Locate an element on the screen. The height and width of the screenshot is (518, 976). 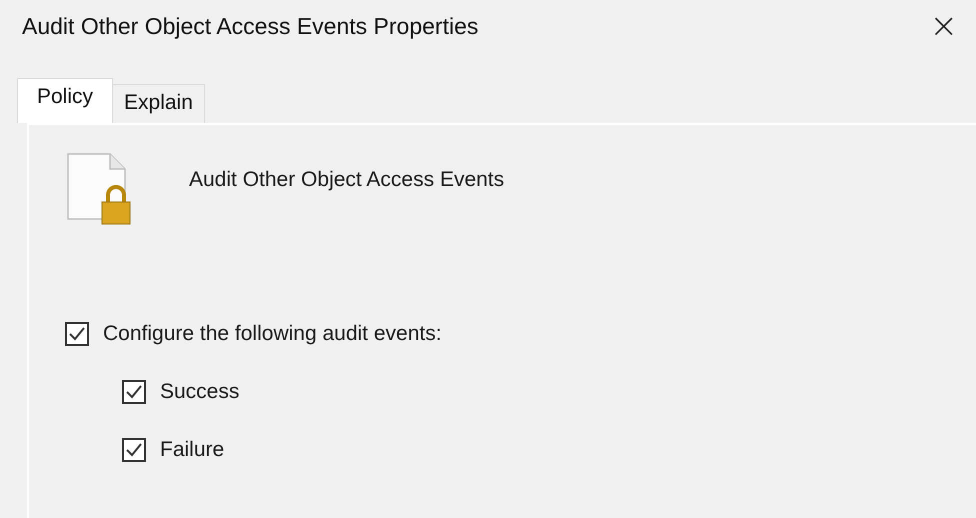
policy-name: Audit Other Object Access Events is located at coordinates (346, 180).